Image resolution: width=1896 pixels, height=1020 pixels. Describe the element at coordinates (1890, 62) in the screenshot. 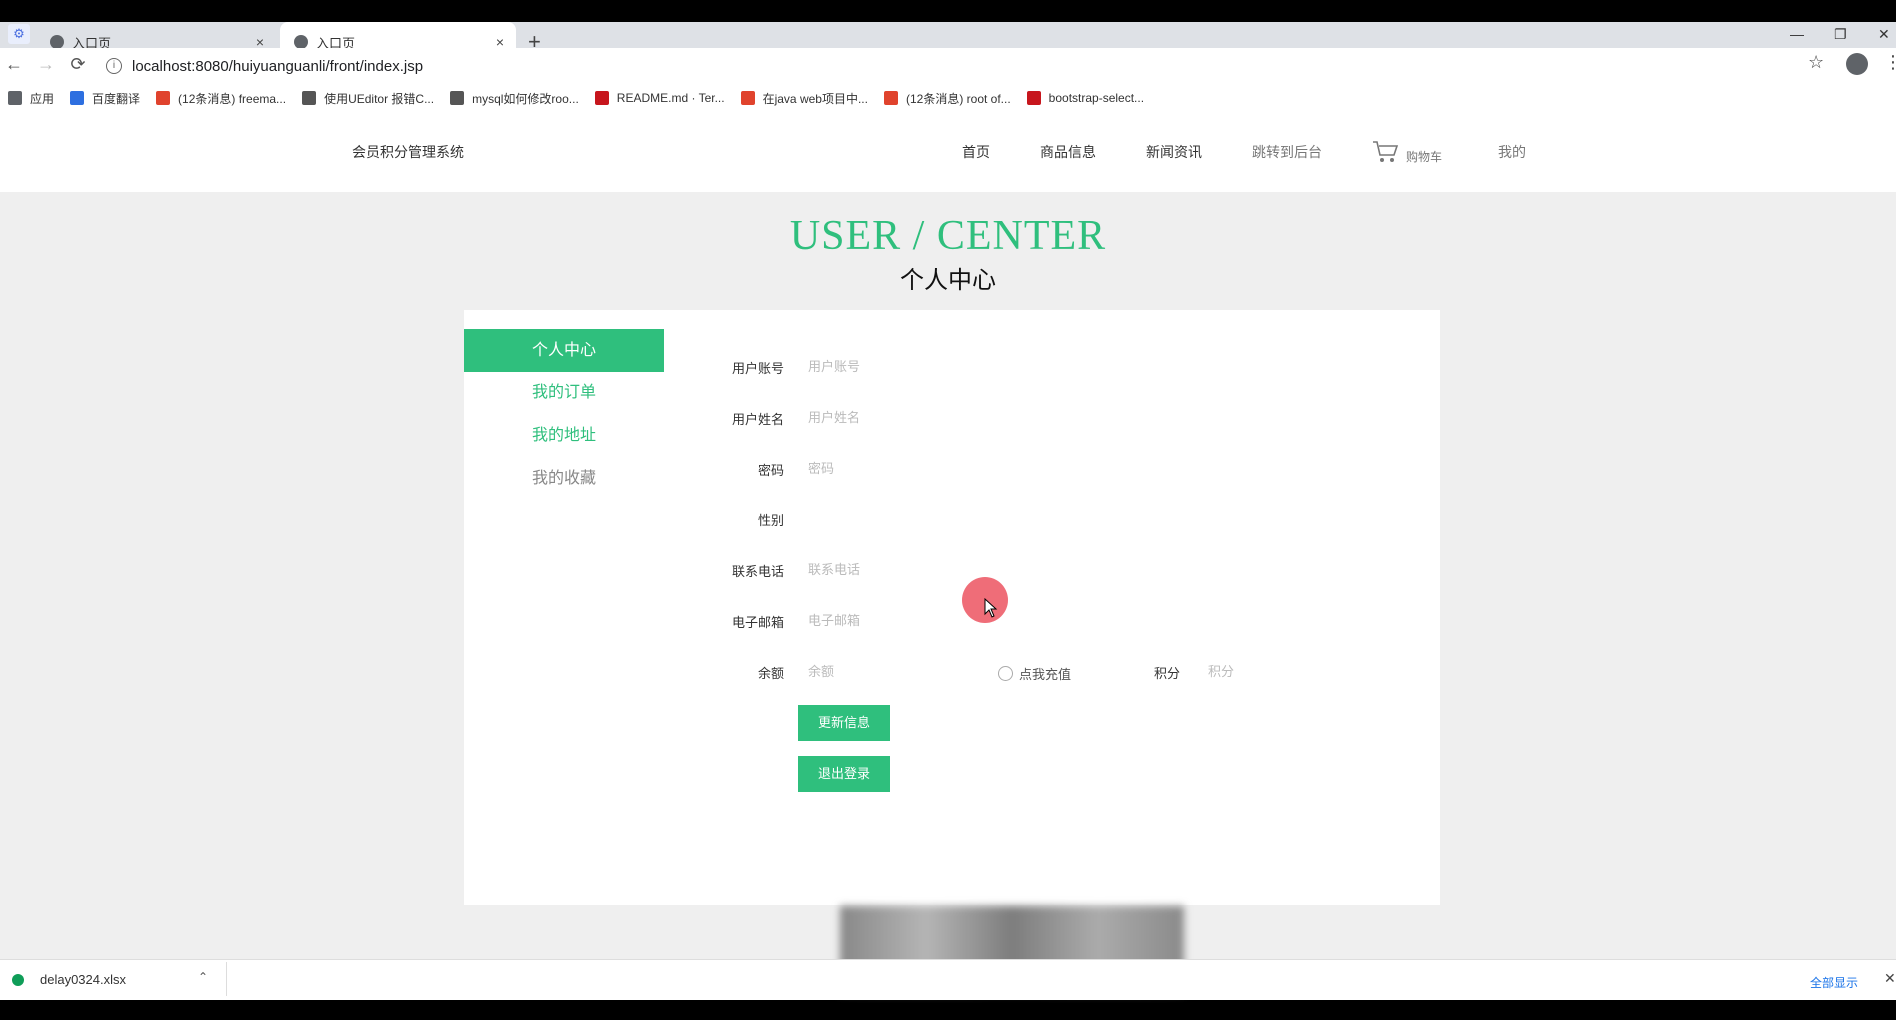

I see `browser-menu-icon: ⋮` at that location.